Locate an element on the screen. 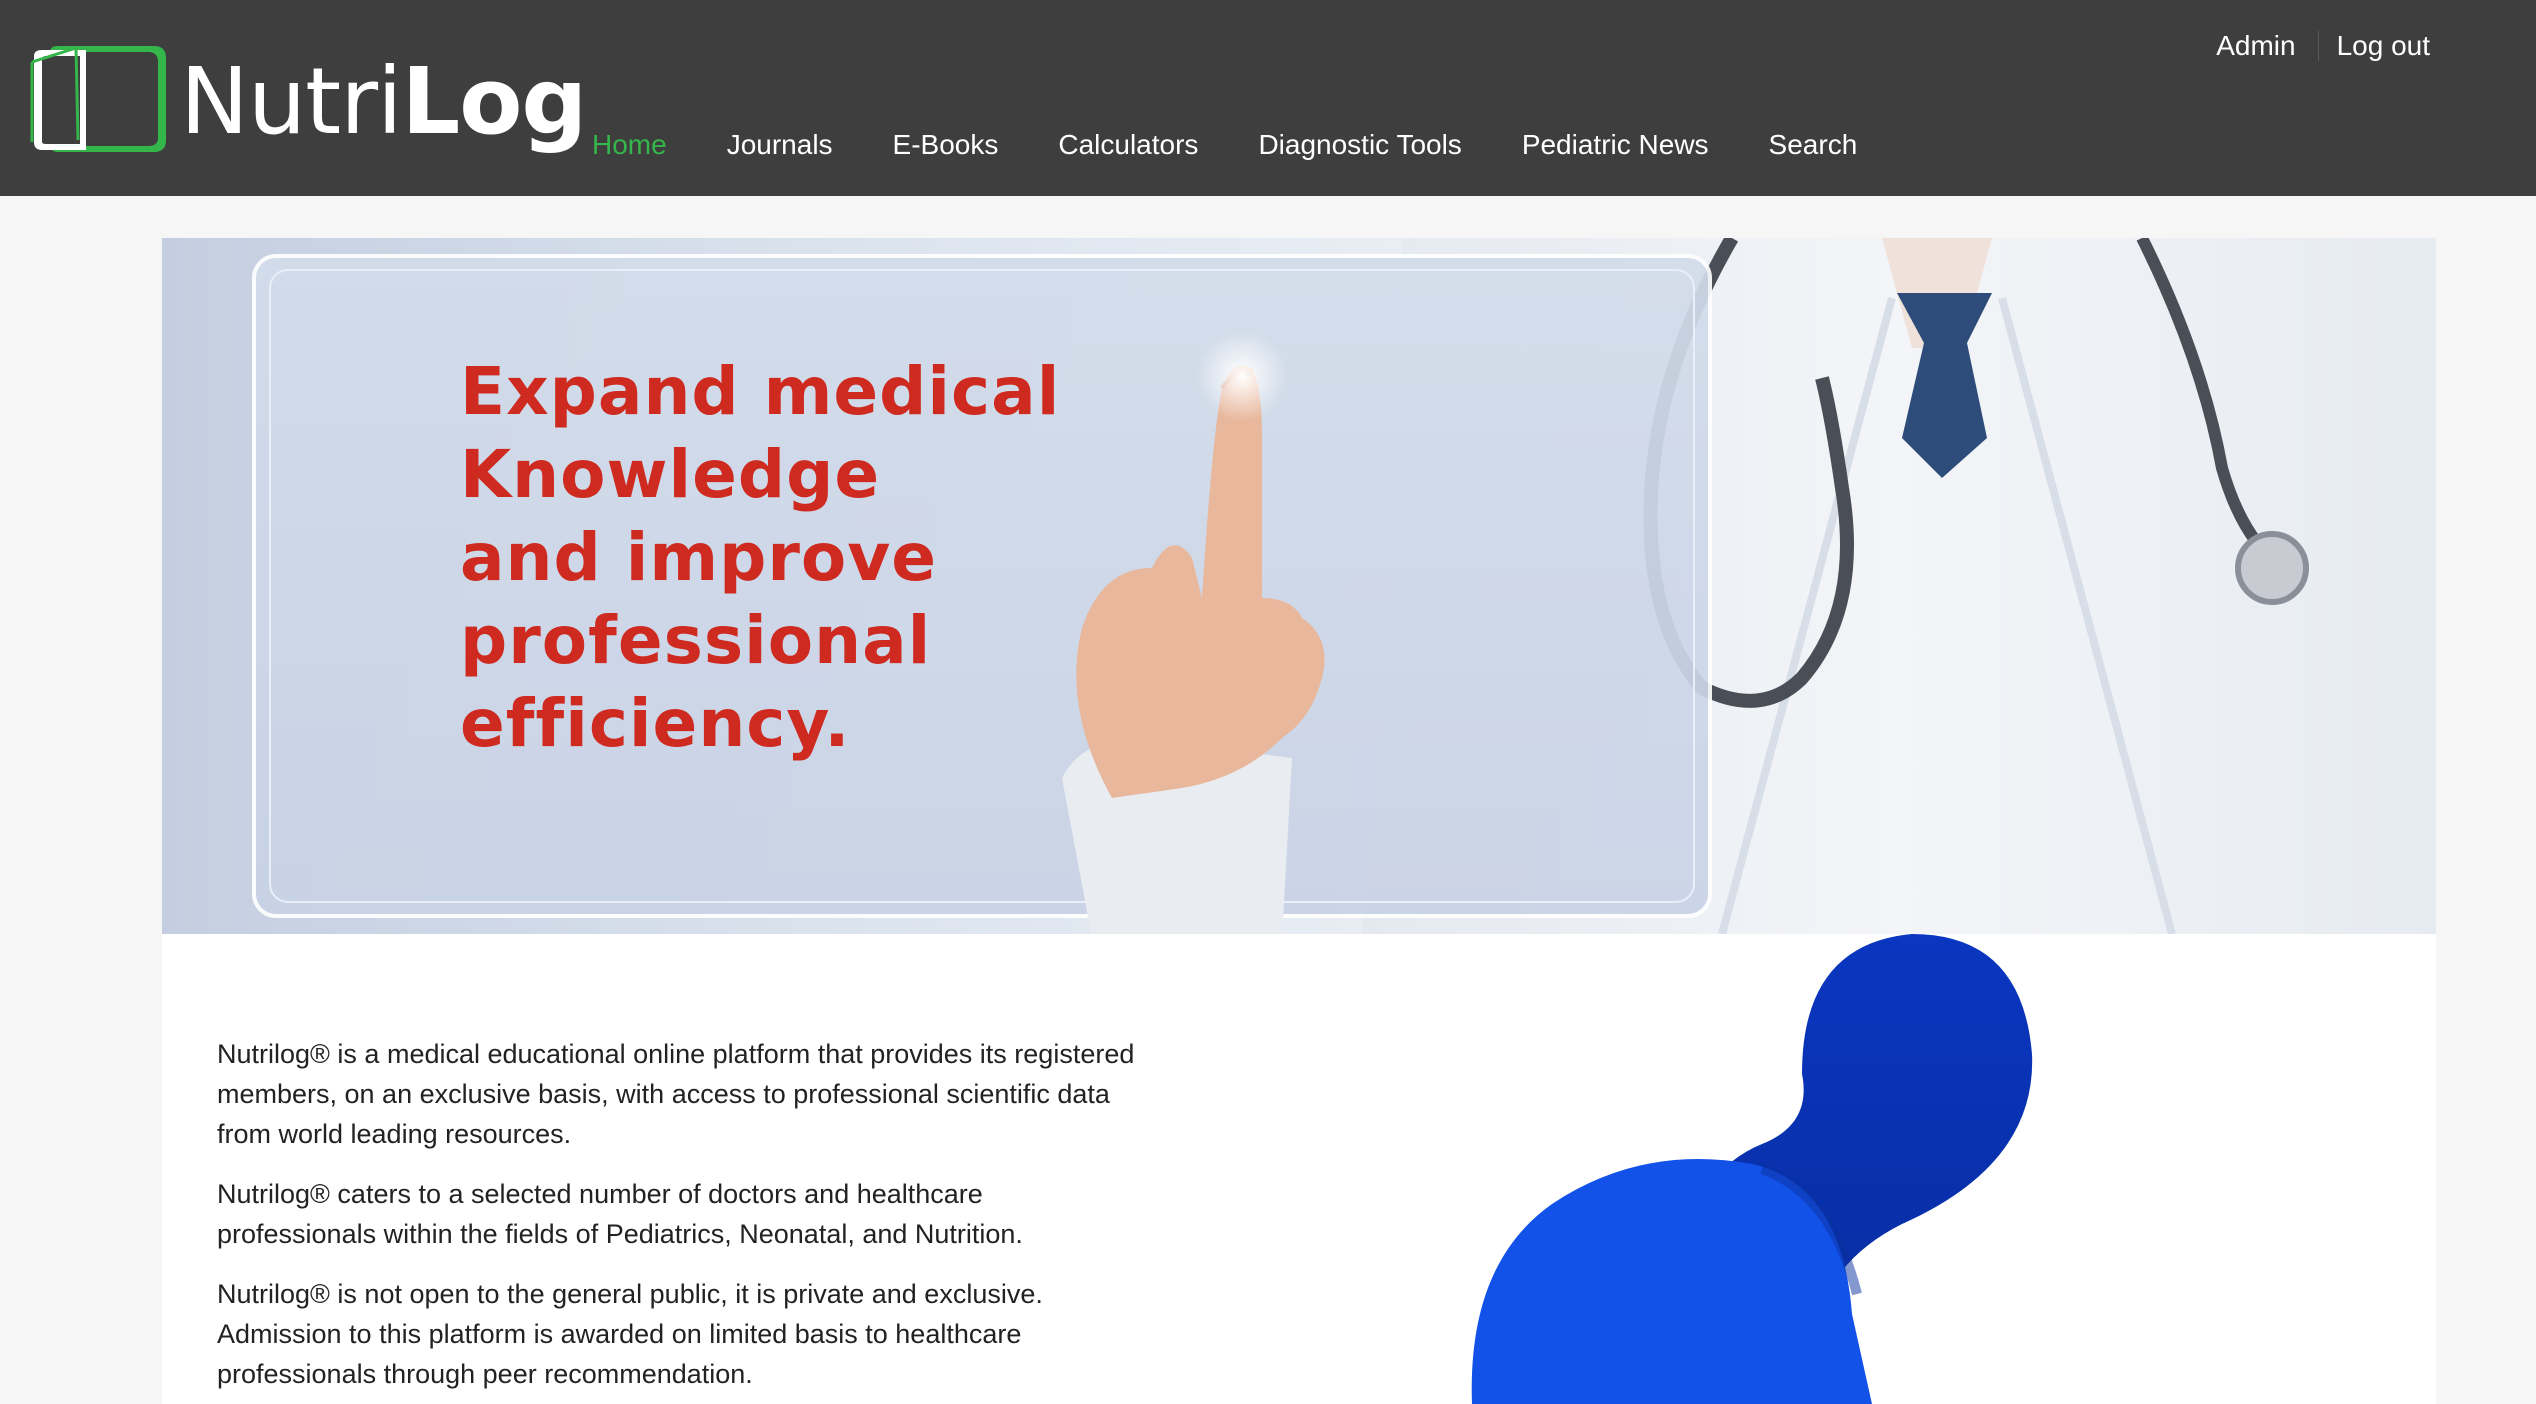 This screenshot has width=2536, height=1404. hero-line: and improve is located at coordinates (699, 557).